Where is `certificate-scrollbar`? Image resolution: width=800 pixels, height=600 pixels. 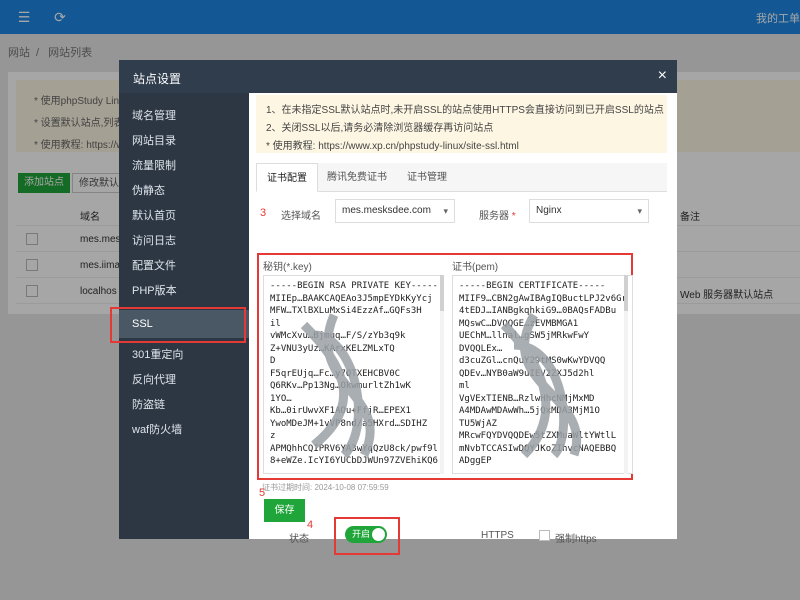 certificate-scrollbar is located at coordinates (626, 374).